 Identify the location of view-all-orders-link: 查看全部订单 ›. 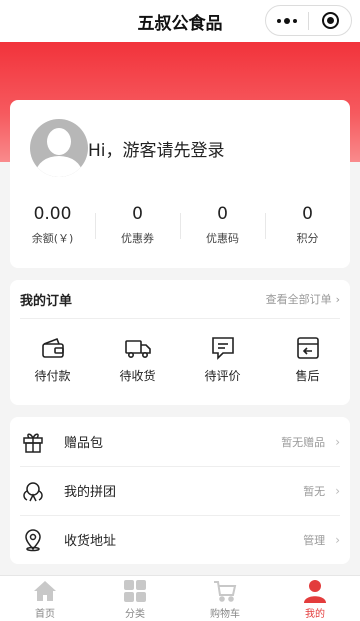
(303, 299).